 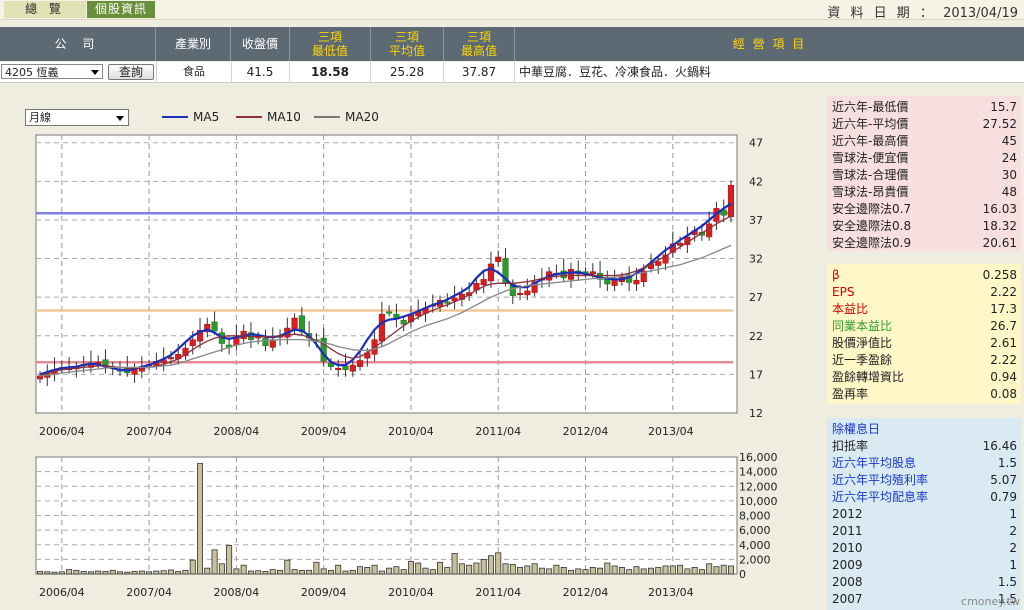 What do you see at coordinates (671, 592) in the screenshot?
I see `volume-x-tick-label: 2013/04` at bounding box center [671, 592].